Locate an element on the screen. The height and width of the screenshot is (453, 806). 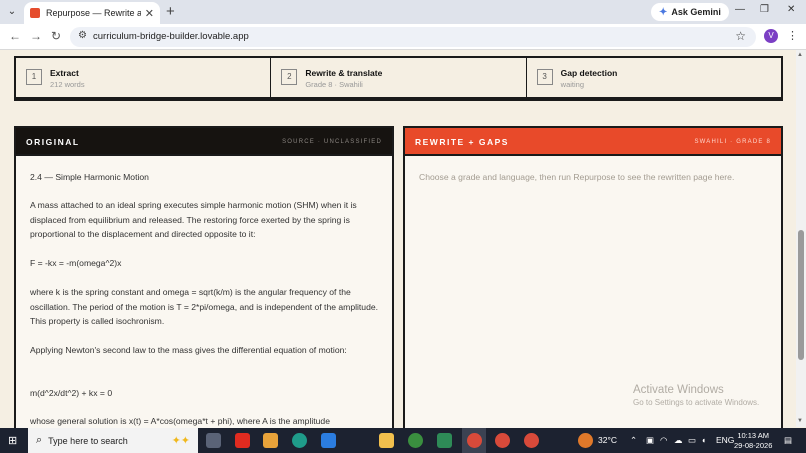
tab-search-chevron-icon: ⌄ is located at coordinates (12, 12).